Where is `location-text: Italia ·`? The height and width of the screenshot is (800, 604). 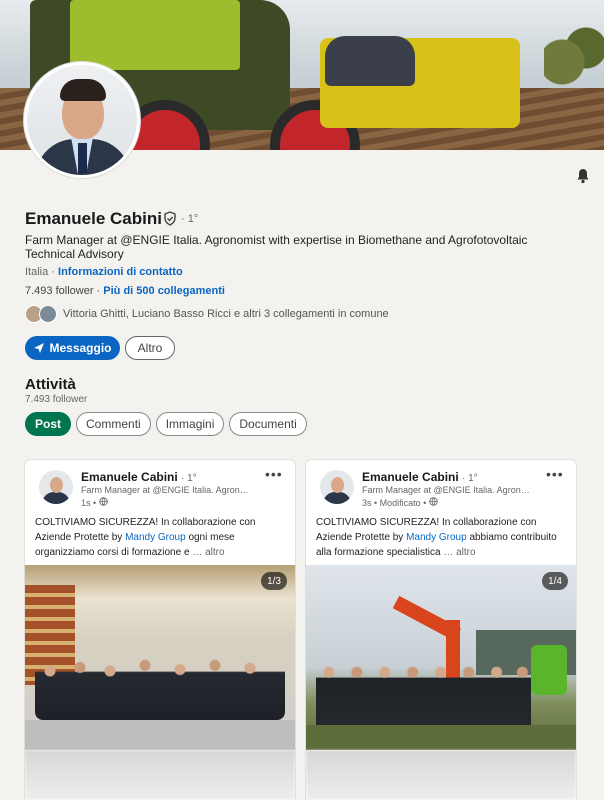 location-text: Italia · is located at coordinates (40, 272).